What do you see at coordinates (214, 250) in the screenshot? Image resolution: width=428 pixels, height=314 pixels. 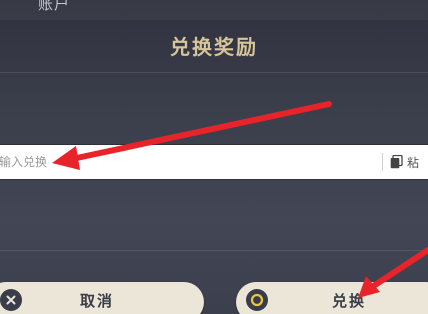 I see `footer-divider` at bounding box center [214, 250].